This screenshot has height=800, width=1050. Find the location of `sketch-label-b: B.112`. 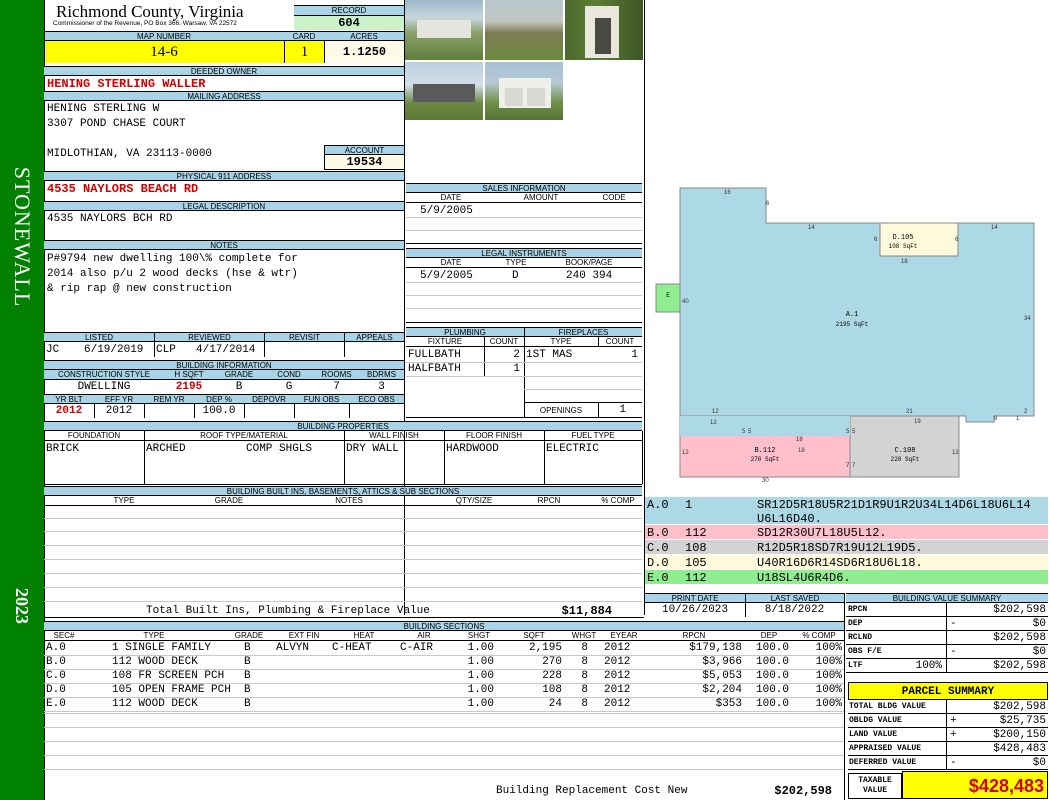

sketch-label-b: B.112 is located at coordinates (764, 451).